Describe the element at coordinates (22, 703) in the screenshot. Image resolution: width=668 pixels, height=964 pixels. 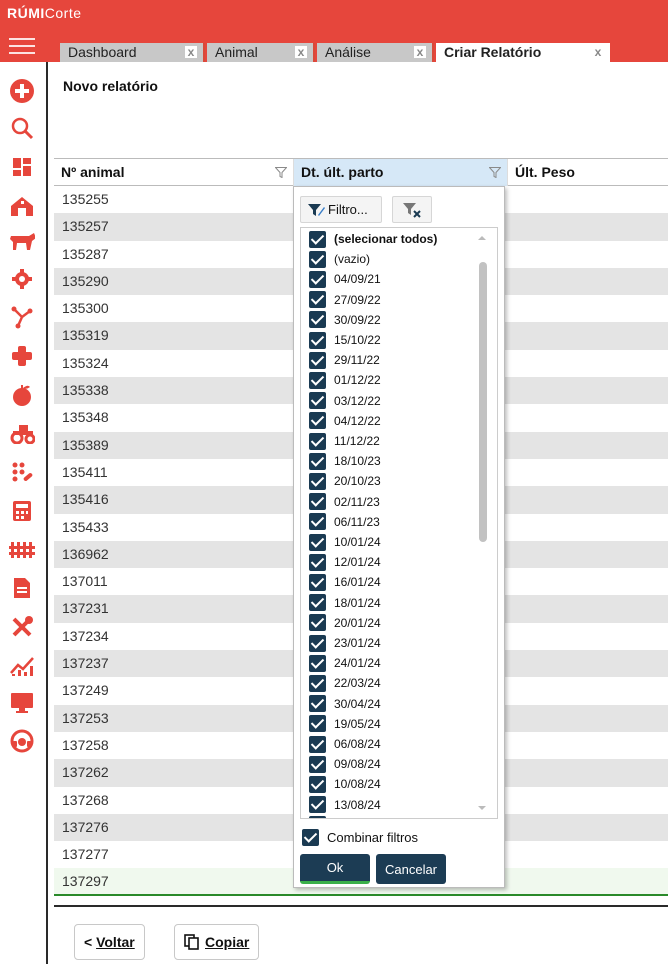
I see `monitor-icon` at that location.